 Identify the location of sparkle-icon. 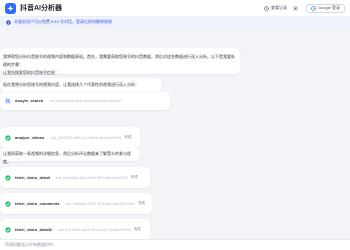
(10, 8).